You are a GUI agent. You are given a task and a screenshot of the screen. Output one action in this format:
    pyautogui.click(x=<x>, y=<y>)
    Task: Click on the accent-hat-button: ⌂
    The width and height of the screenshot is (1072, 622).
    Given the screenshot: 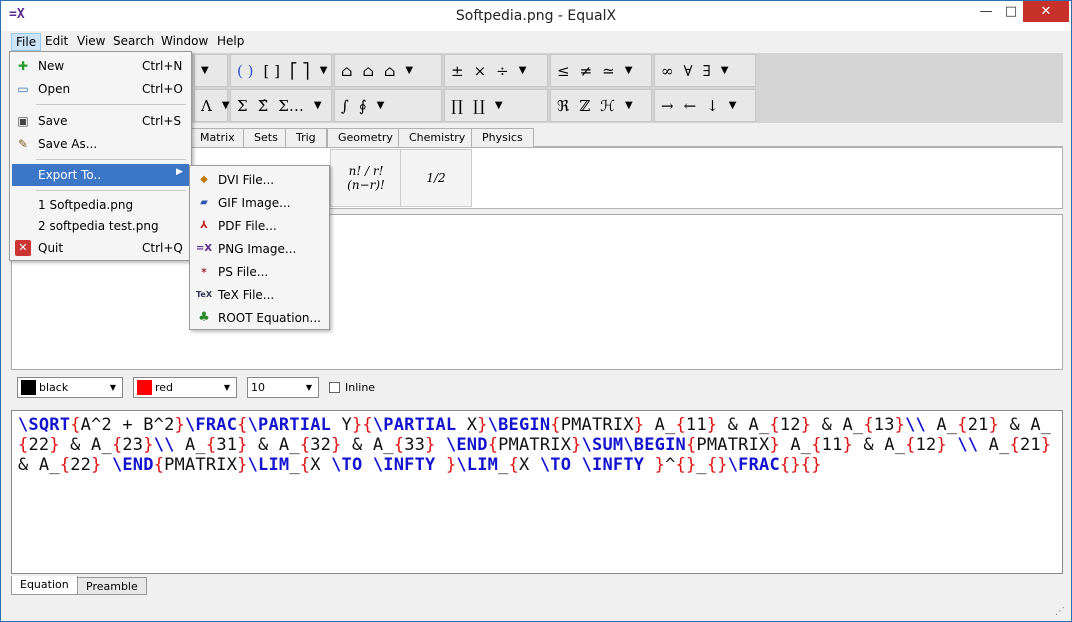 What is the action you would take?
    pyautogui.click(x=346, y=71)
    